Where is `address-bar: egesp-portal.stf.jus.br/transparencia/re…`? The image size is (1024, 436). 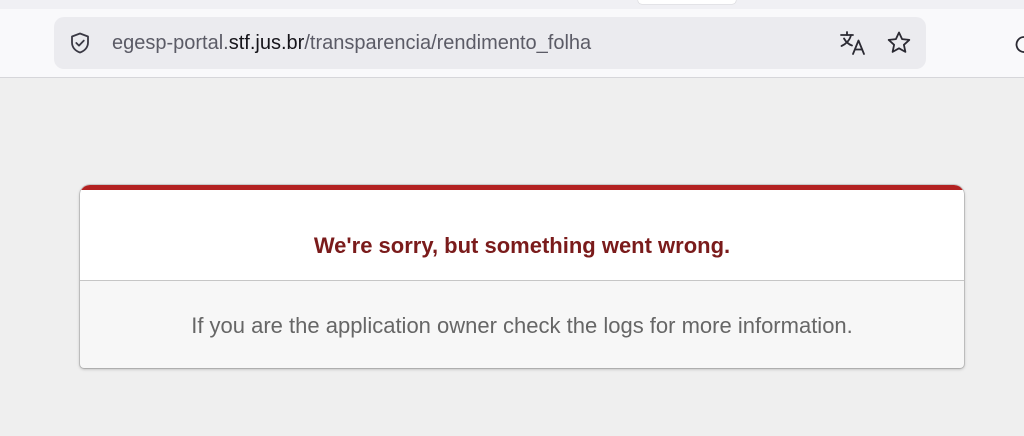
address-bar: egesp-portal.stf.jus.br/transparencia/re… is located at coordinates (490, 43).